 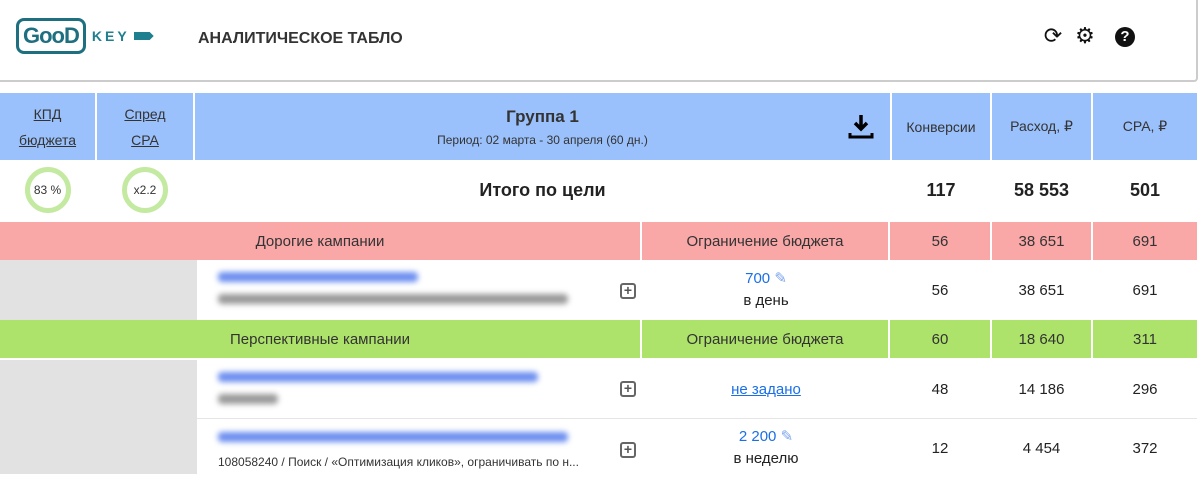 I want to click on spread-link-2: CPA, so click(x=145, y=140).